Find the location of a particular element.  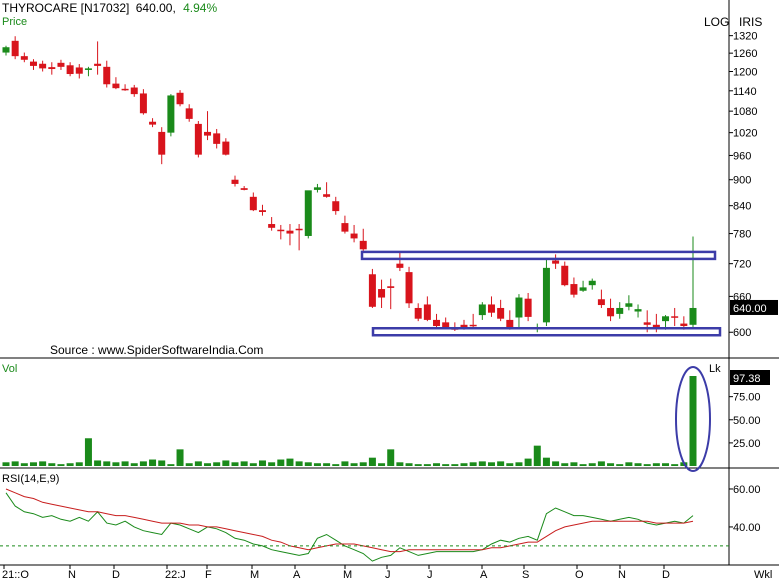

rsi-signal-line is located at coordinates (349, 520).